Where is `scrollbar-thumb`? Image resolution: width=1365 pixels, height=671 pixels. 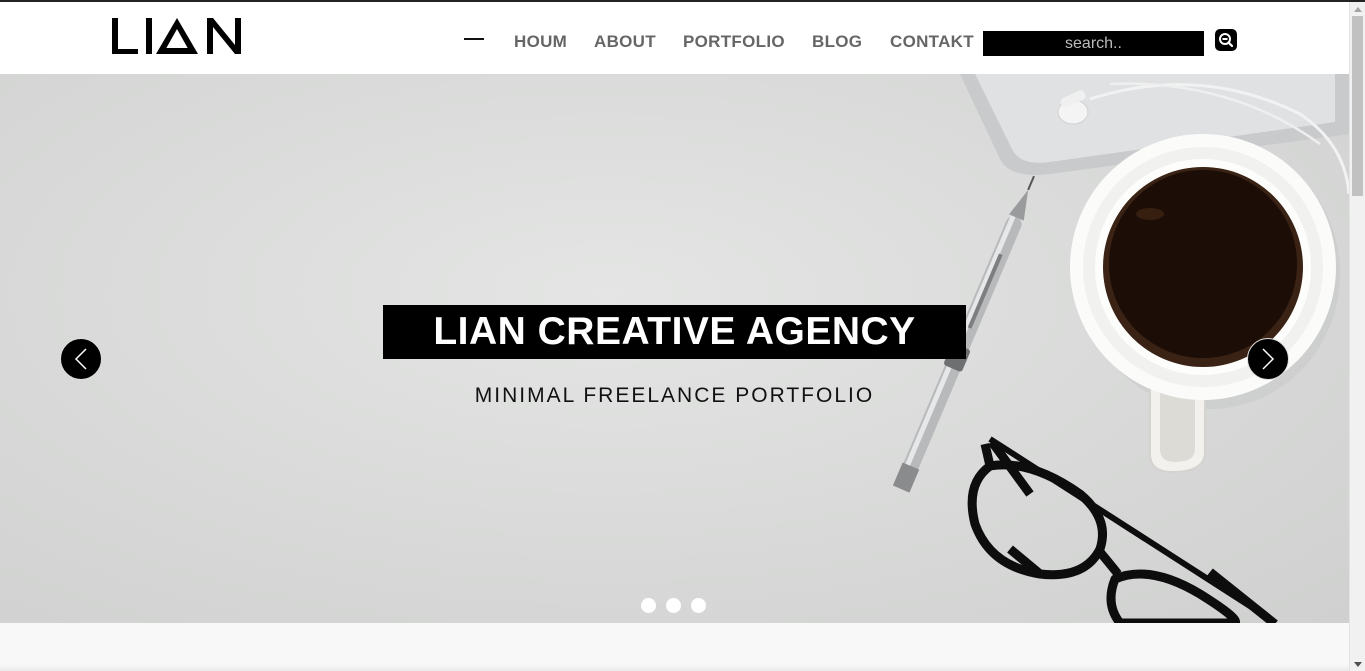
scrollbar-thumb is located at coordinates (1357, 106).